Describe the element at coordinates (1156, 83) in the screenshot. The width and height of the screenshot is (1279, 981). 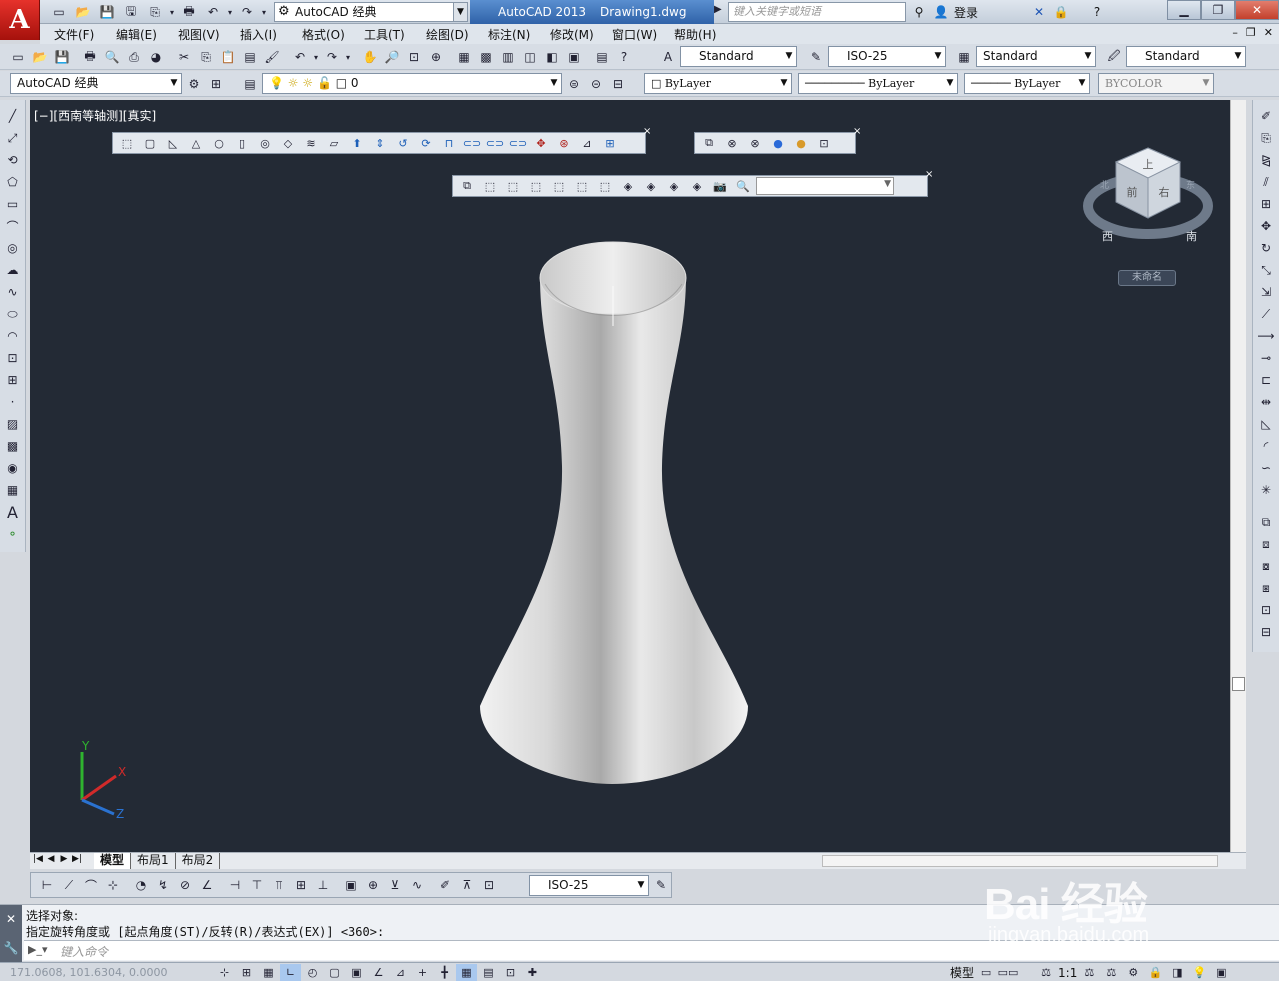
I see `plotstyle-select: BYCOLOR ▼` at that location.